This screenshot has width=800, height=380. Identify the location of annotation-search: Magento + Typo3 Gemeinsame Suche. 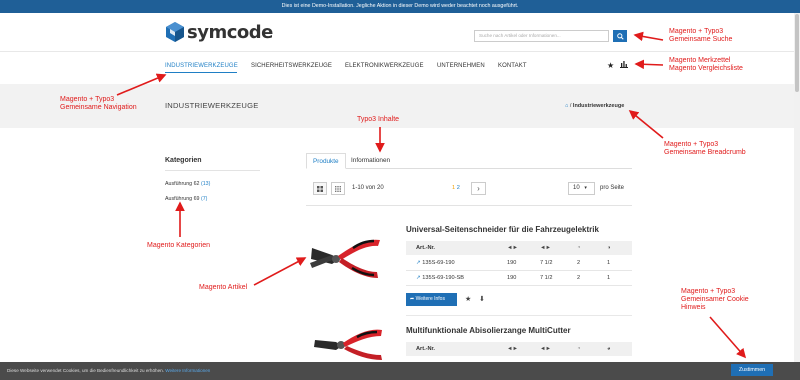
(700, 36).